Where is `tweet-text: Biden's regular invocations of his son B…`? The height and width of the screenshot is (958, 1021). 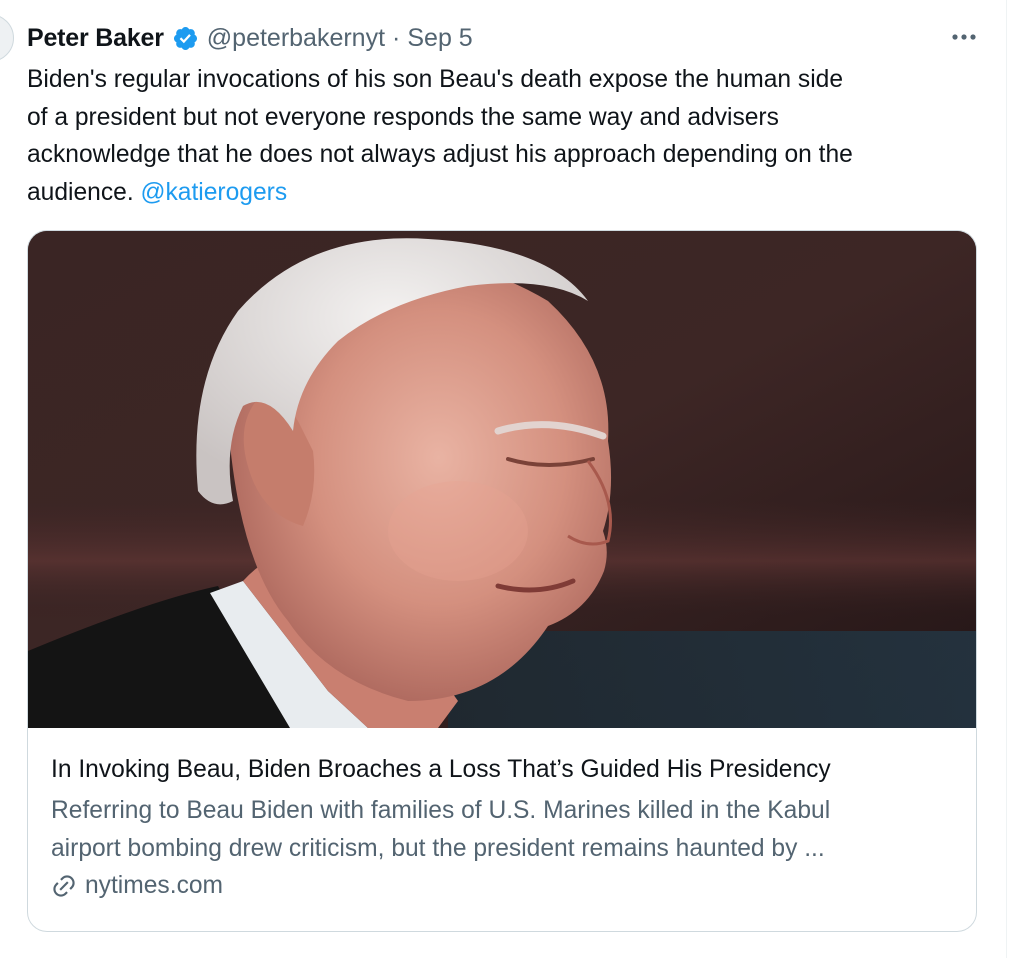
tweet-text: Biden's regular invocations of his son B… is located at coordinates (507, 136).